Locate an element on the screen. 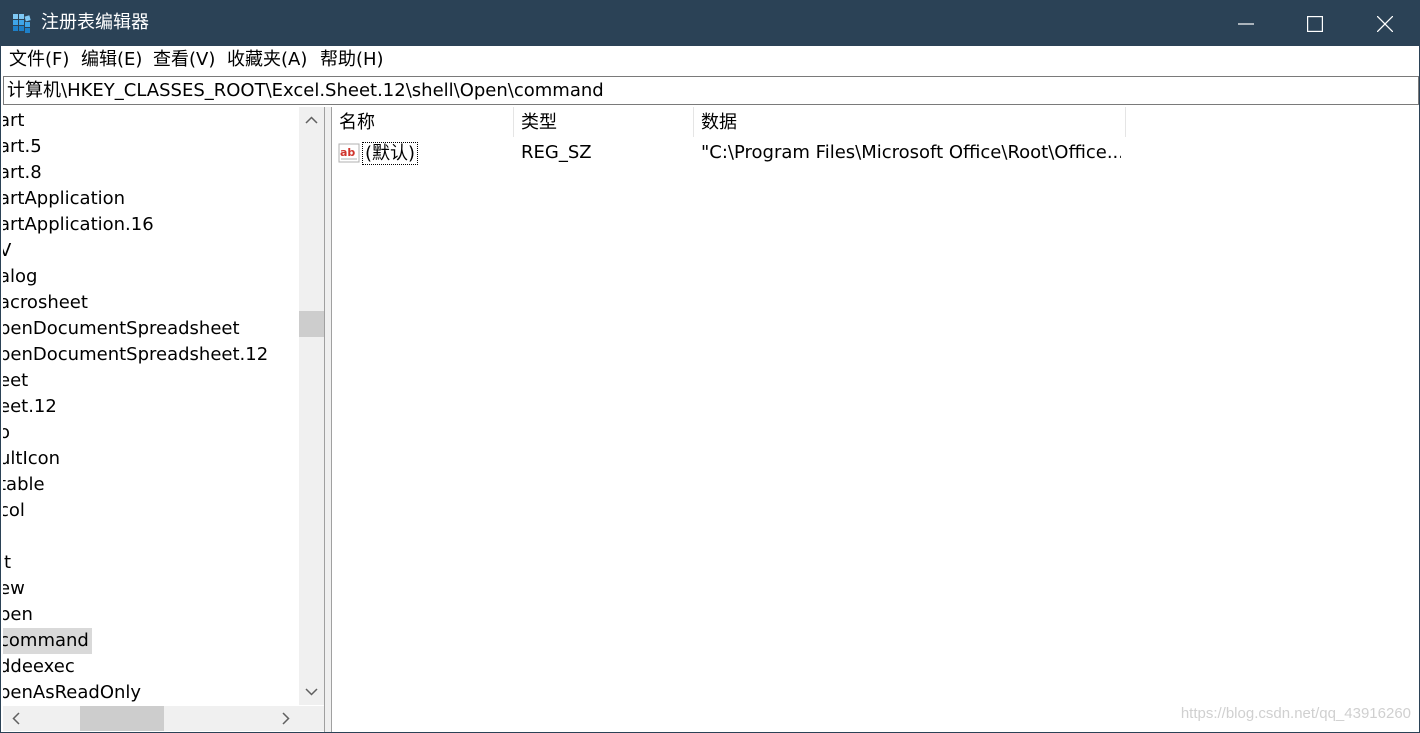 The height and width of the screenshot is (733, 1420). registry-editor-icon is located at coordinates (22, 23).